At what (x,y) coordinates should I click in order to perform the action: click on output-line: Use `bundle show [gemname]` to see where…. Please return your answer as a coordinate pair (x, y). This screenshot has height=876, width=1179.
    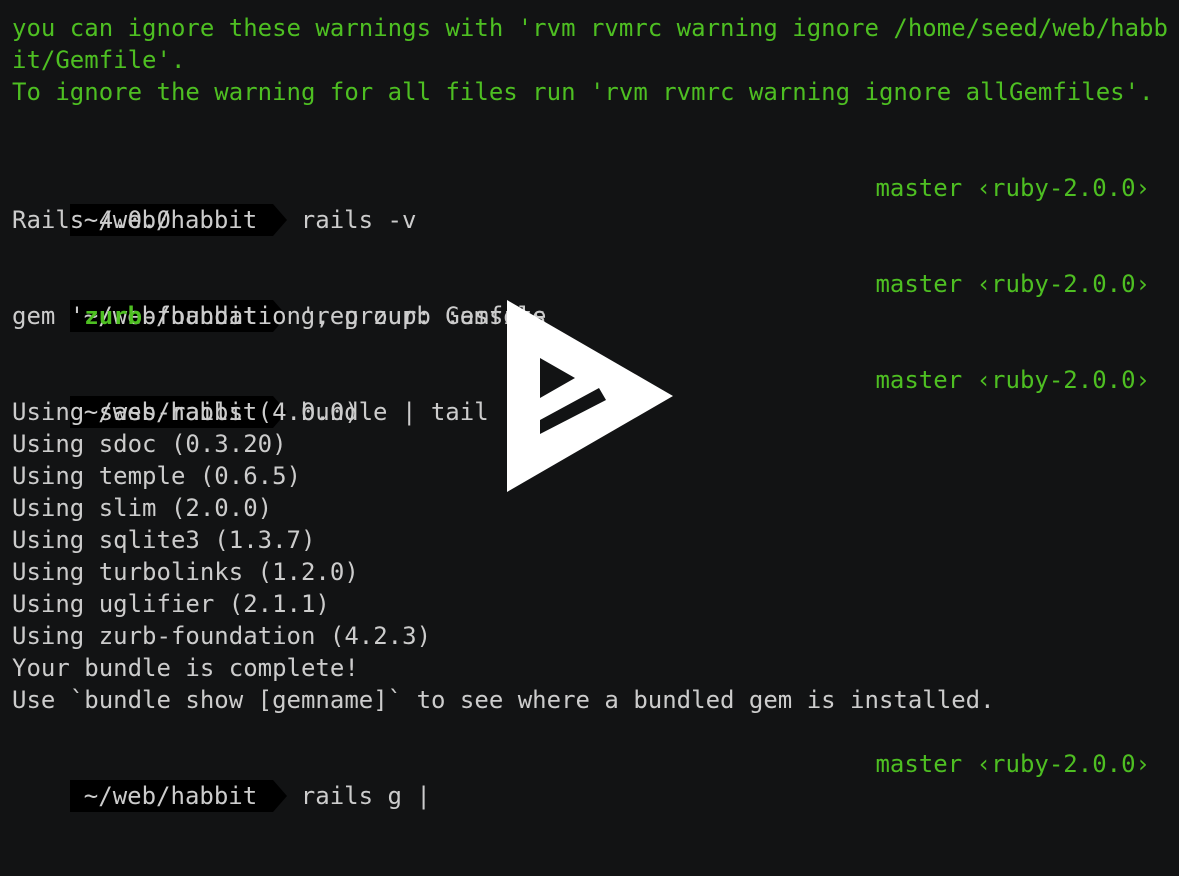
    Looking at the image, I should click on (503, 700).